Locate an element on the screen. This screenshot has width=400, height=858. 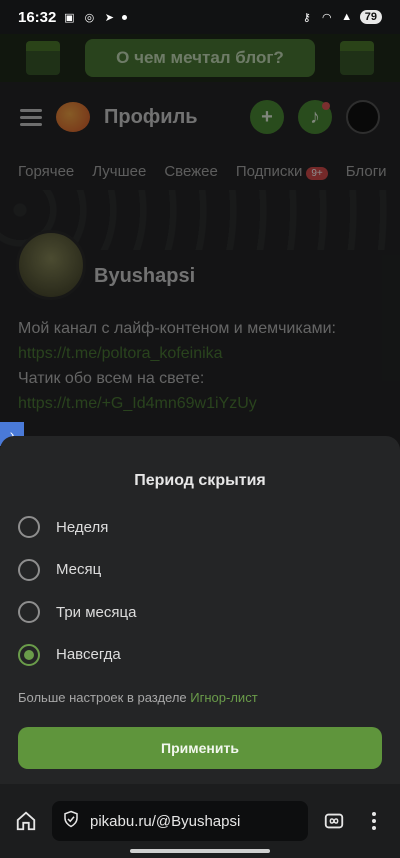
more-settings-prefix: Больше настроек в разделе is located at coordinates (102, 697).